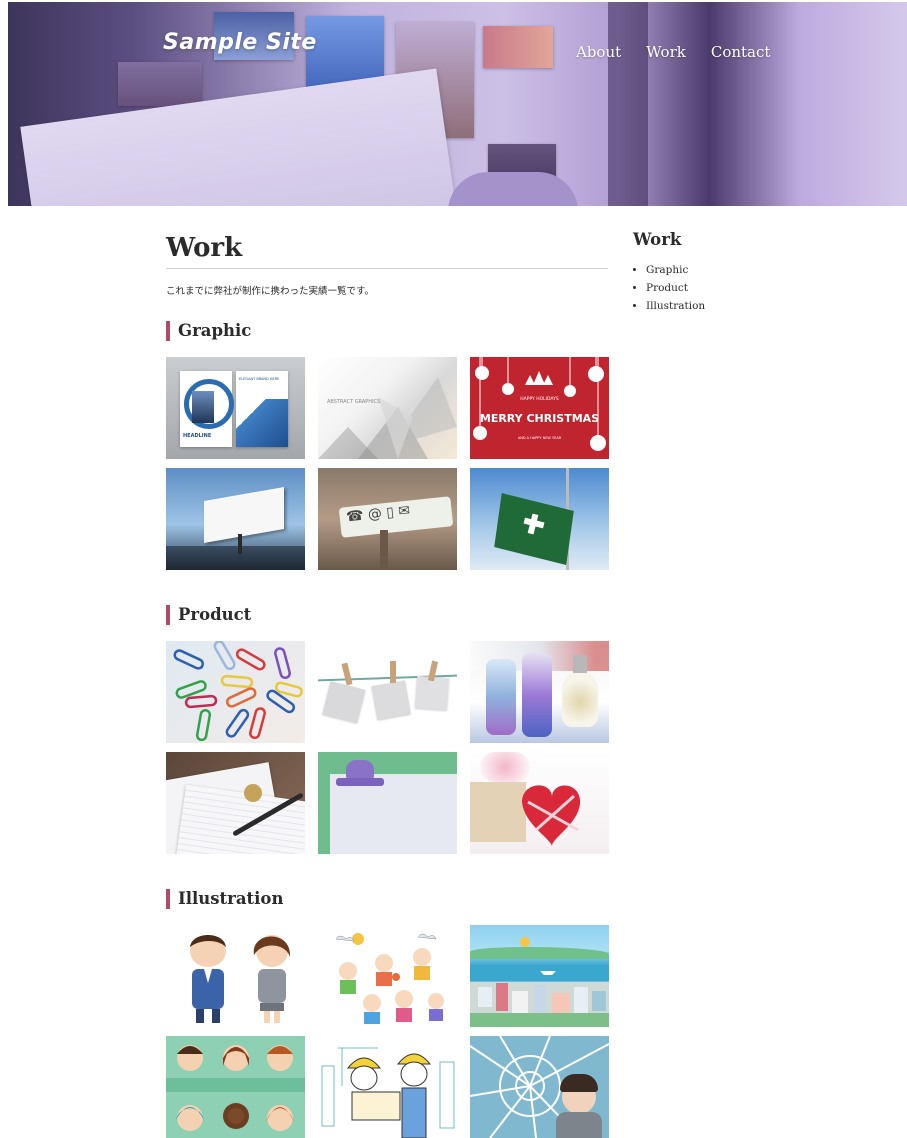 This screenshot has width=907, height=1138. I want to click on nav-work: Work, so click(666, 52).